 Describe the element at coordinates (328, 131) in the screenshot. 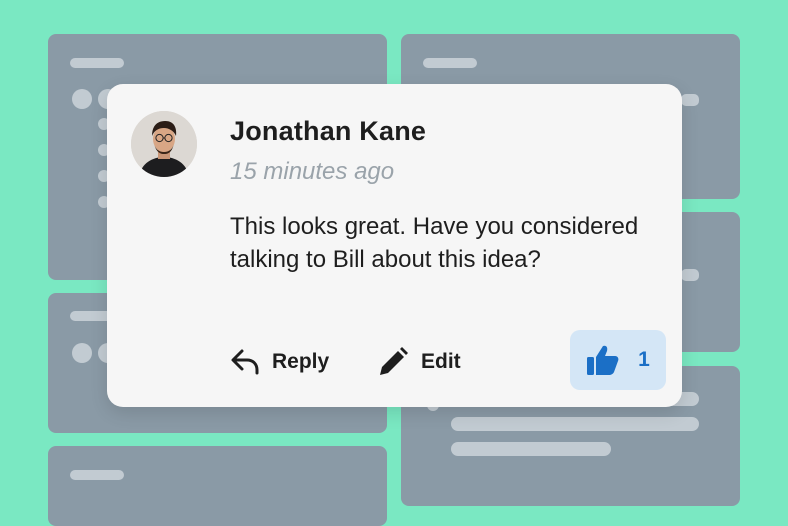

I see `author-name: Jonathan Kane` at that location.